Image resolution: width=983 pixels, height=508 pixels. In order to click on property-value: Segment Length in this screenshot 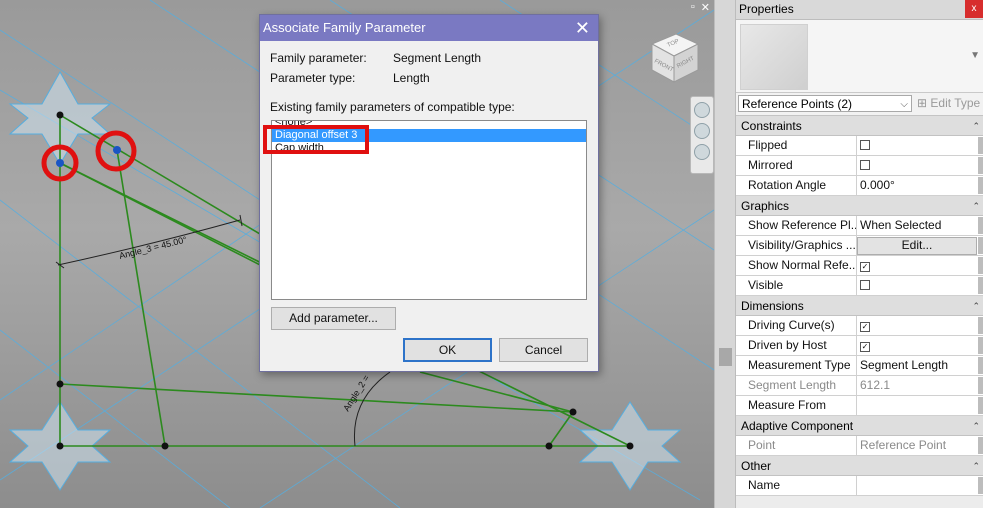, I will do `click(920, 365)`.